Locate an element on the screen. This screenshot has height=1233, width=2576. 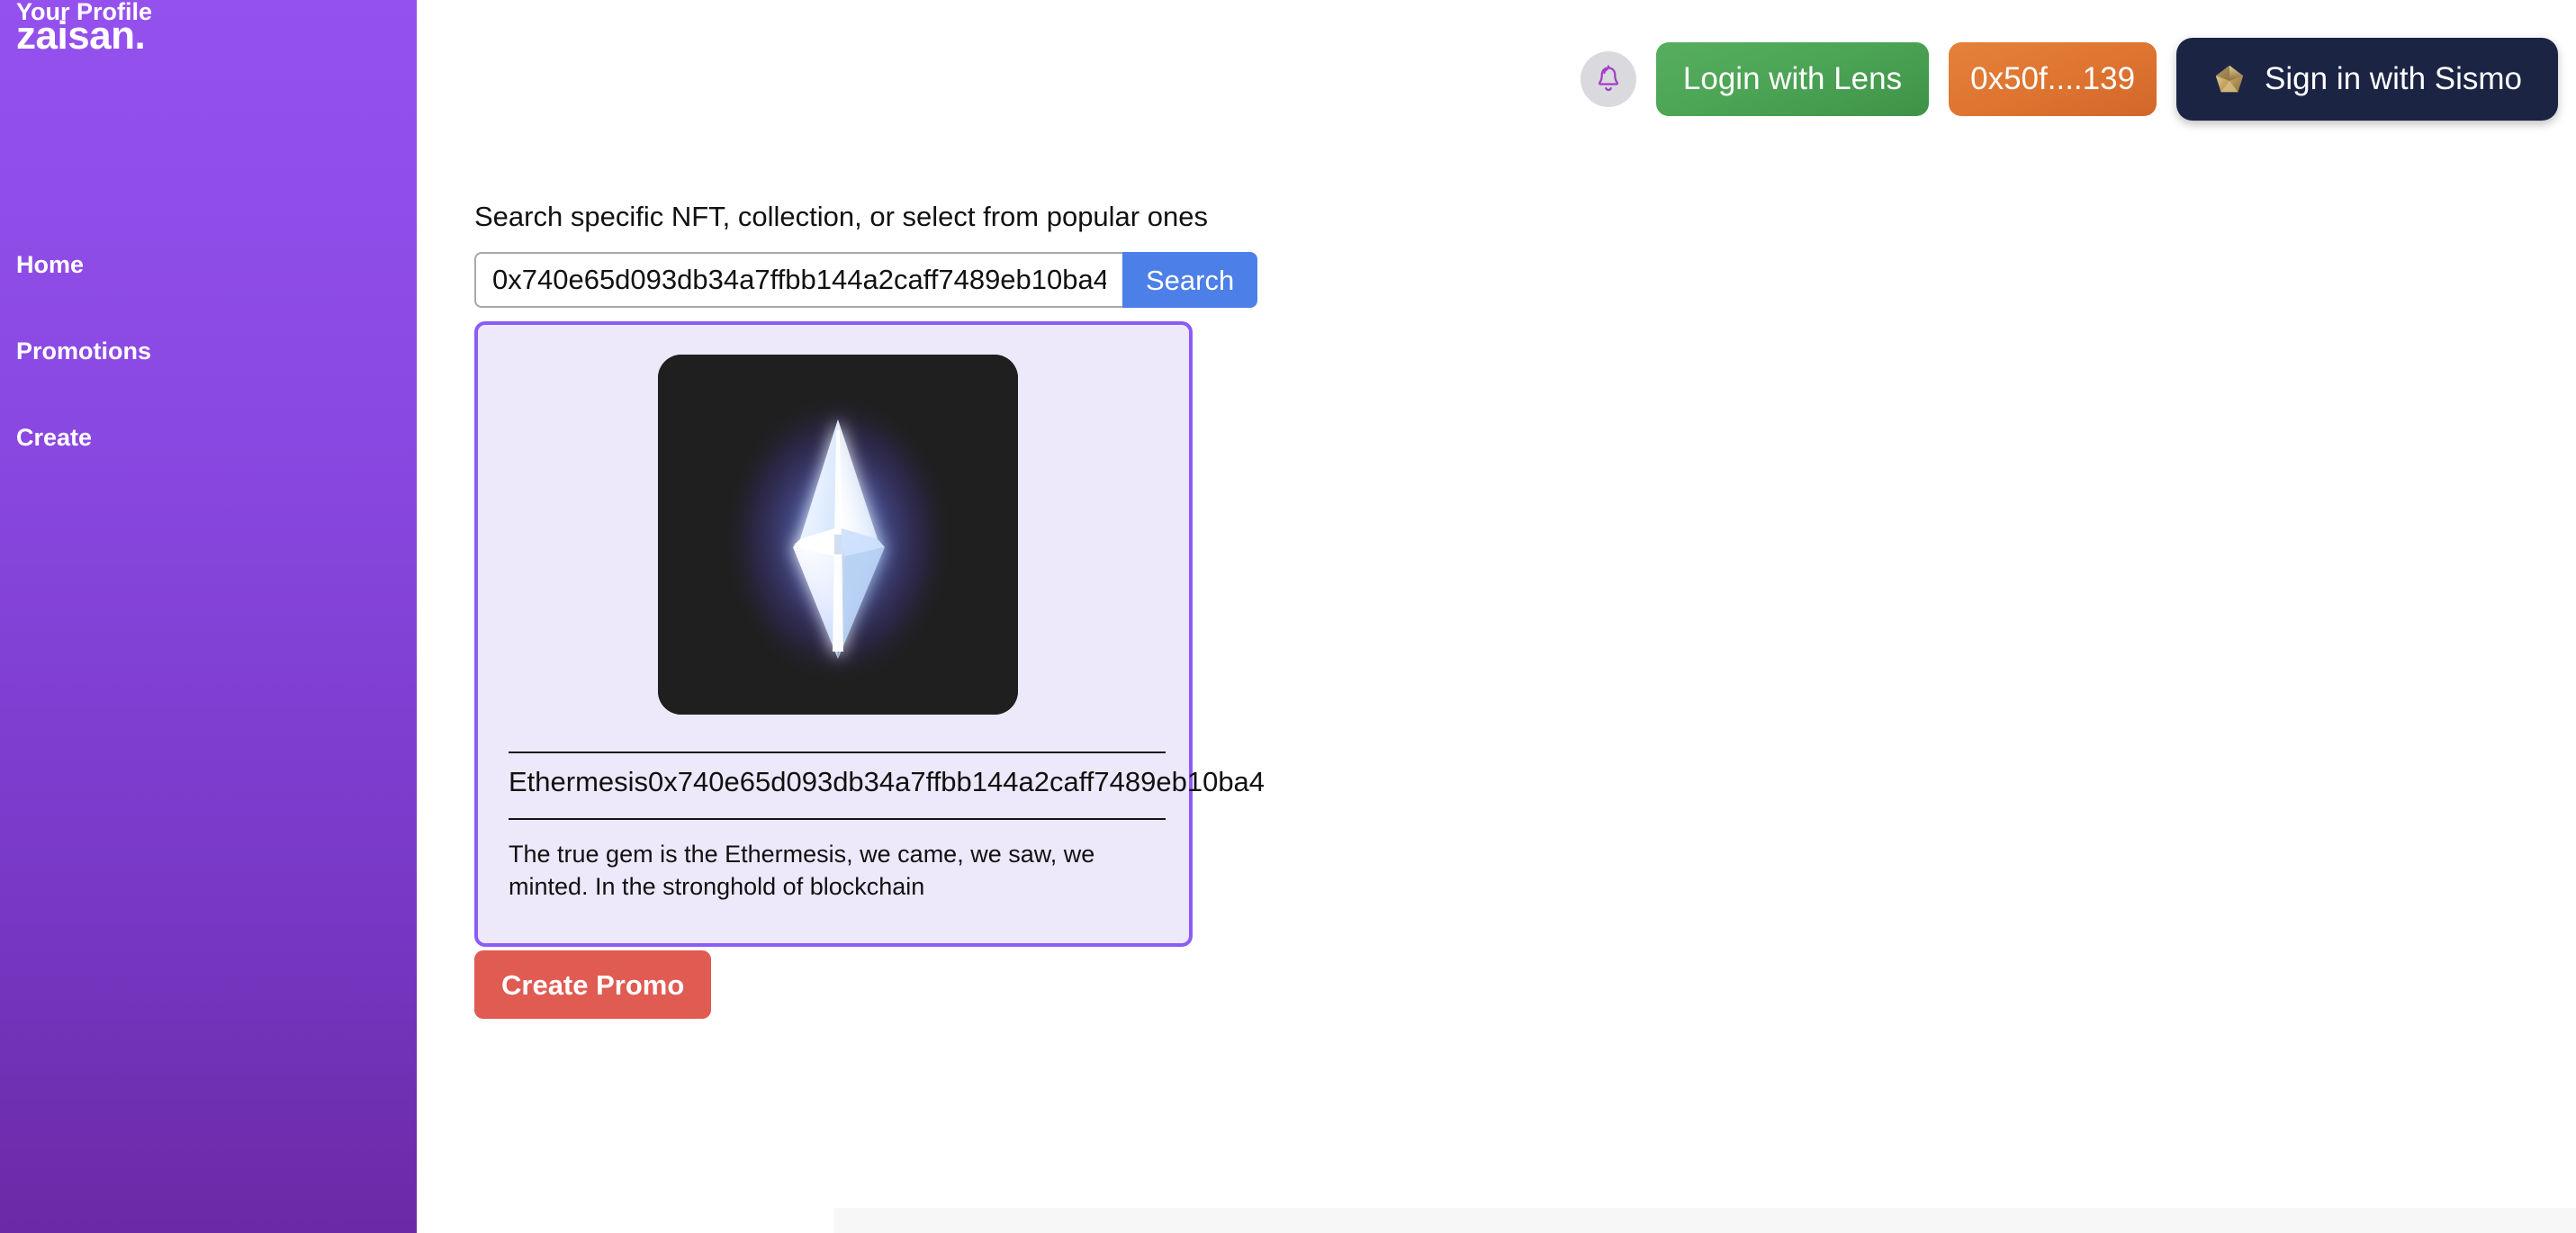
sidebar-item-home: Home is located at coordinates (50, 265).